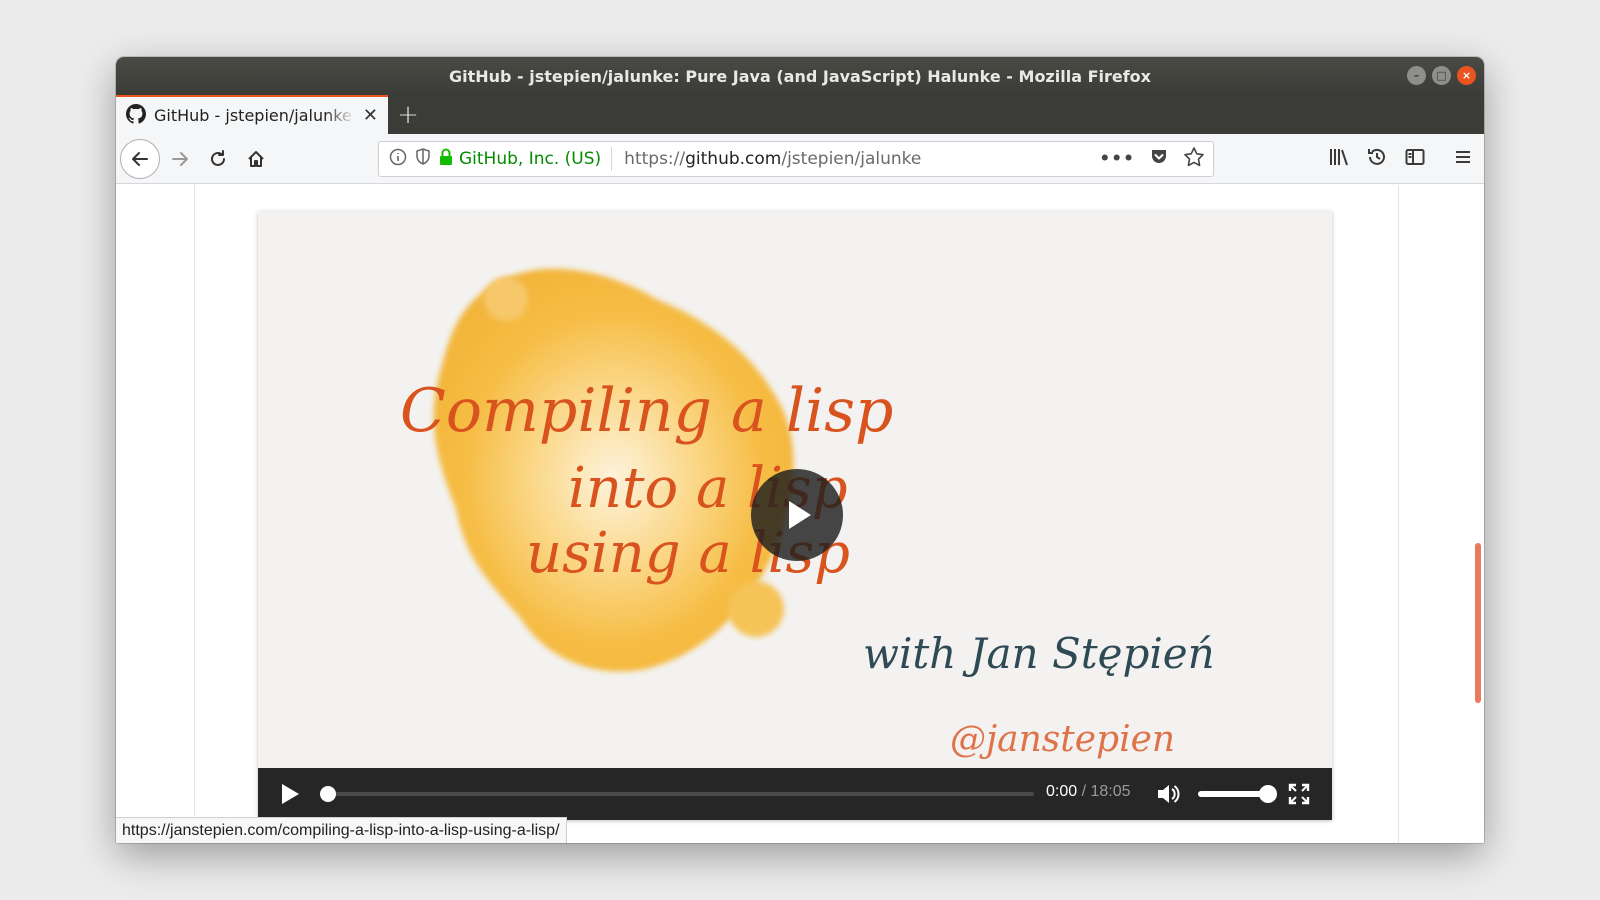 The height and width of the screenshot is (900, 1600). What do you see at coordinates (136, 115) in the screenshot?
I see `github-icon` at bounding box center [136, 115].